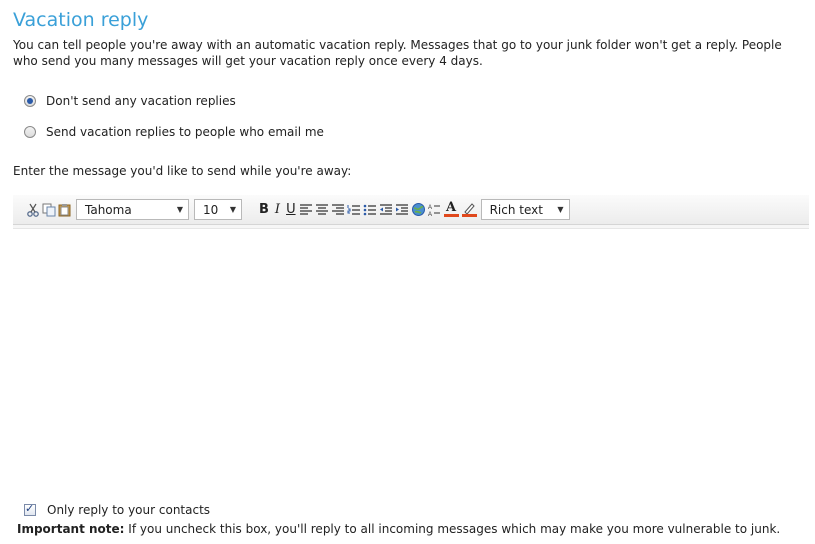  What do you see at coordinates (71, 529) in the screenshot?
I see `important-note-heading: Important note:` at bounding box center [71, 529].